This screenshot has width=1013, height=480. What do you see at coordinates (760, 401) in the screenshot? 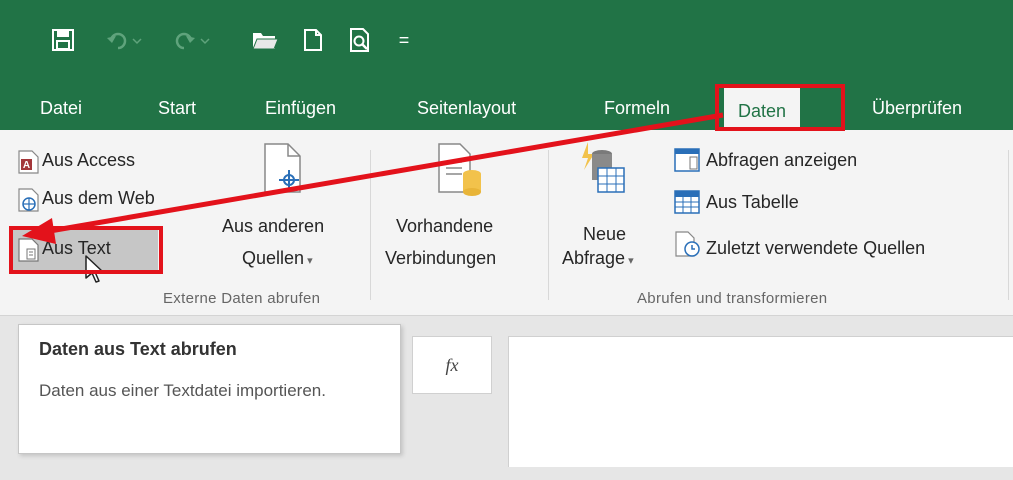
I see `formula-bar-input` at bounding box center [760, 401].